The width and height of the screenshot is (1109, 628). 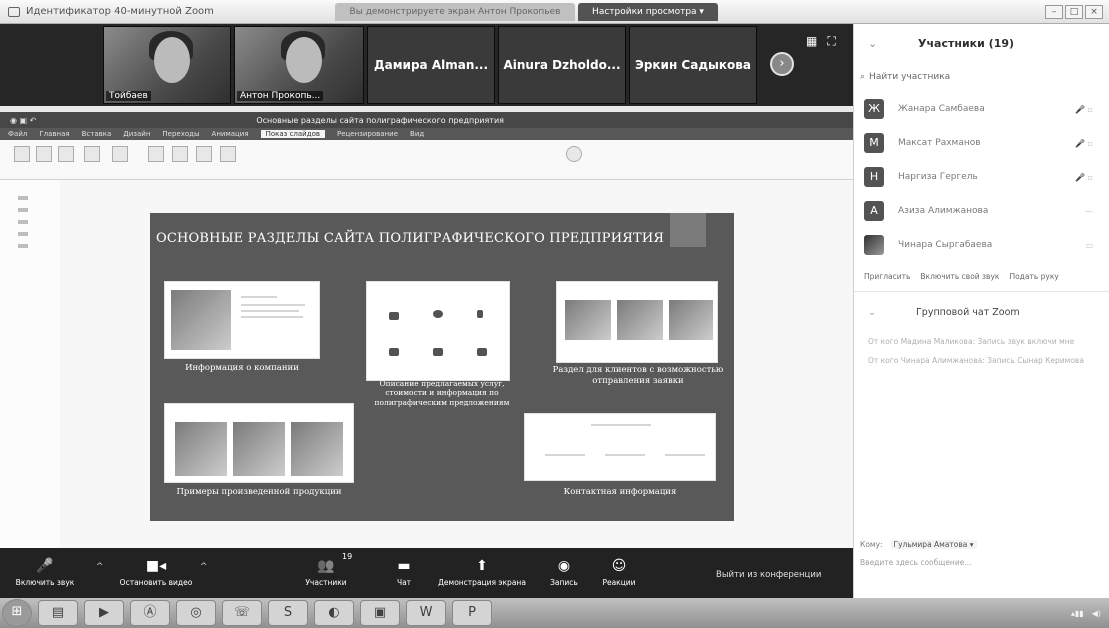 I want to click on request-photo, so click(x=588, y=320).